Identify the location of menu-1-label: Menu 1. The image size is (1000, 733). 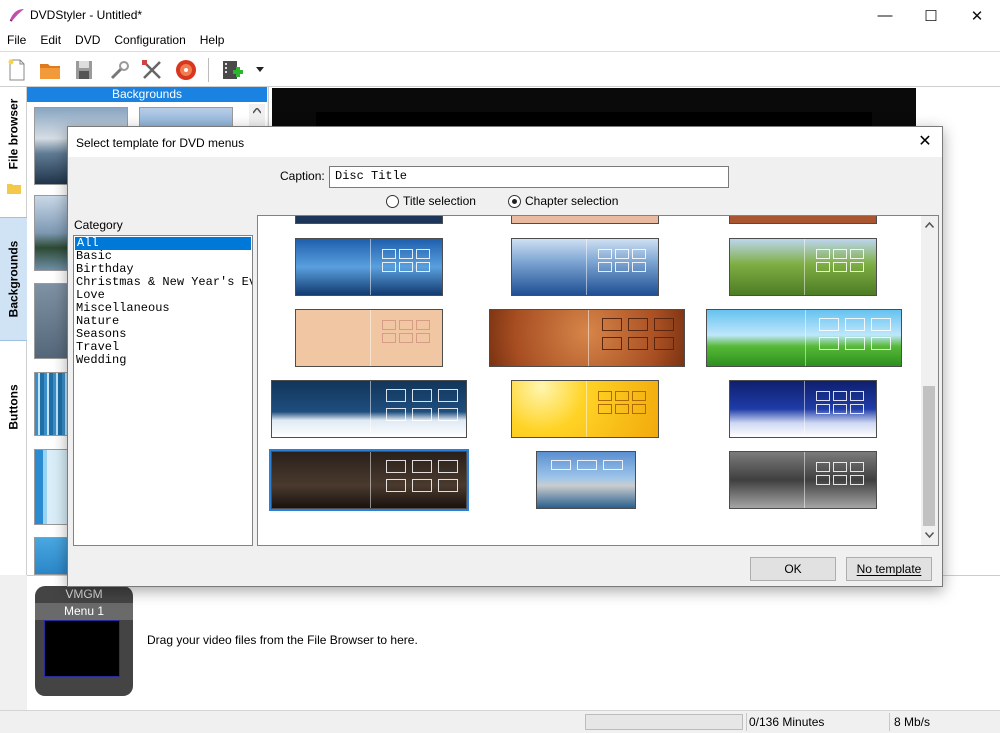
(84, 611).